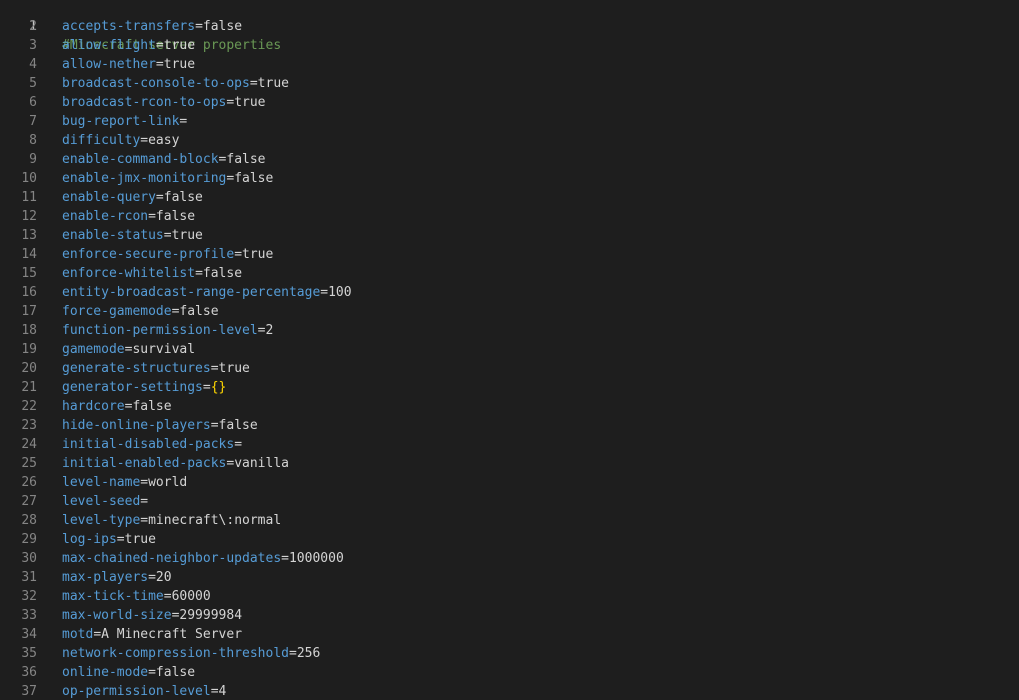 The height and width of the screenshot is (700, 1019). What do you see at coordinates (199, 311) in the screenshot?
I see `property-value: false` at bounding box center [199, 311].